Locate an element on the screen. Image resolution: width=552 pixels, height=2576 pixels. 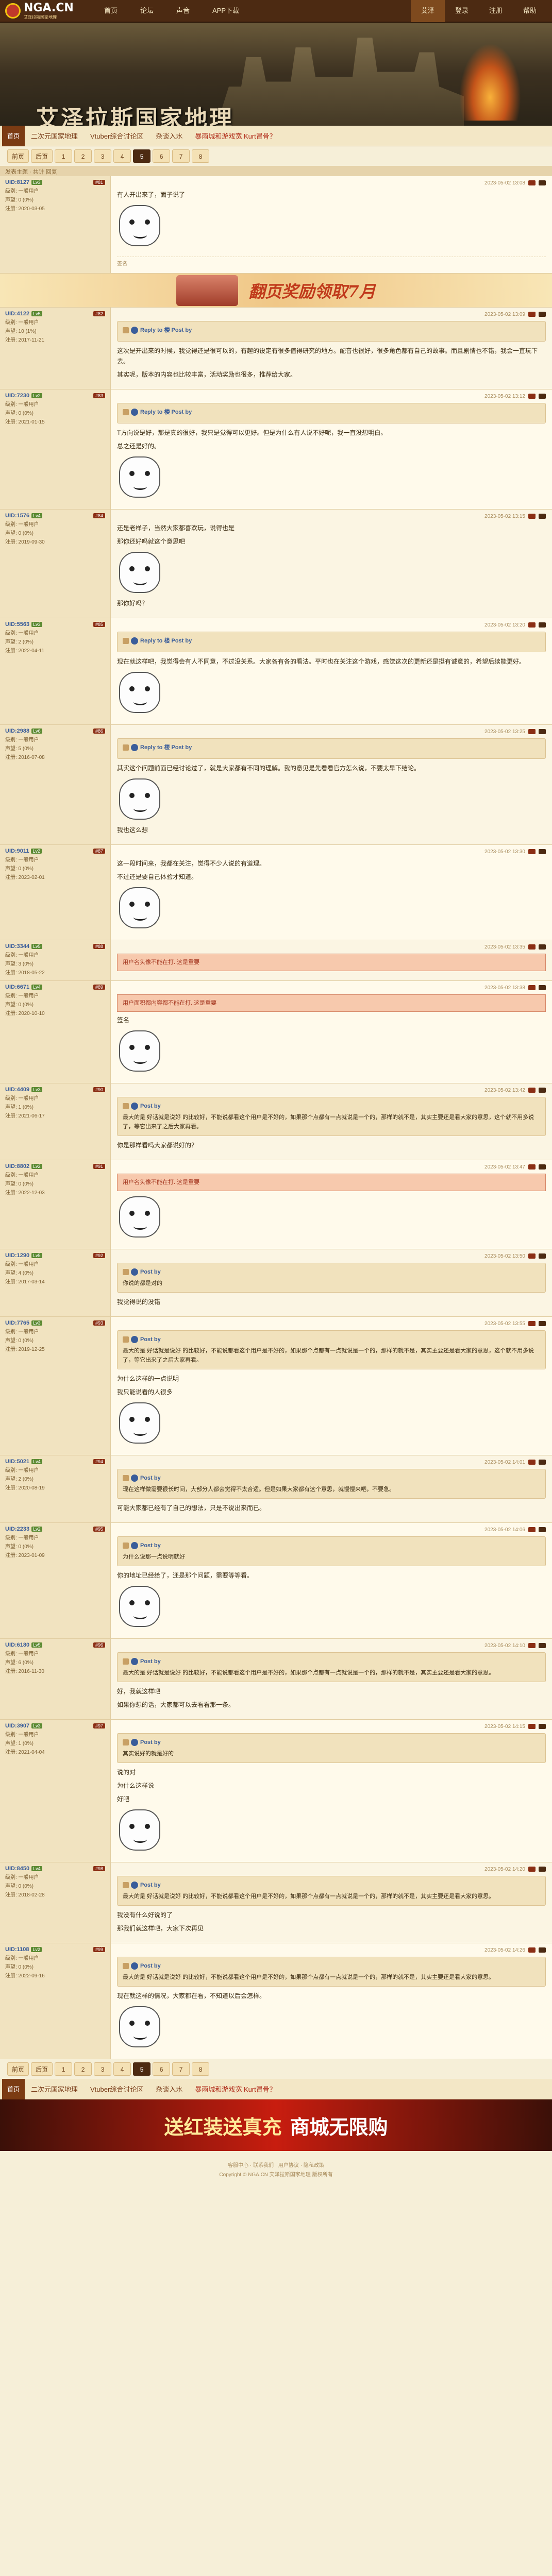
floor-number: #82 is located at coordinates (99, 313).